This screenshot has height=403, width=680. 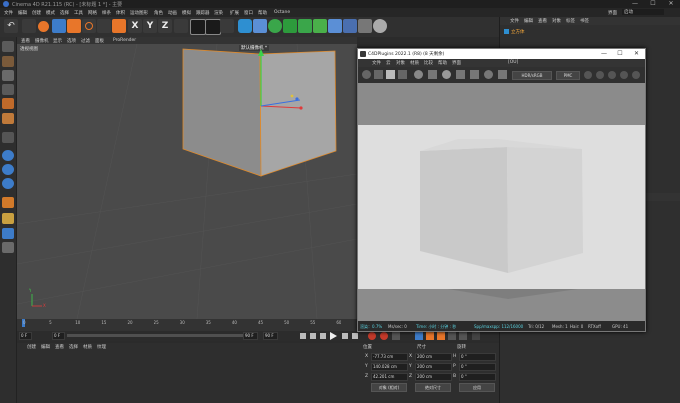 What do you see at coordinates (442, 63) in the screenshot?
I see `popup-menu-help: 帮助` at bounding box center [442, 63].